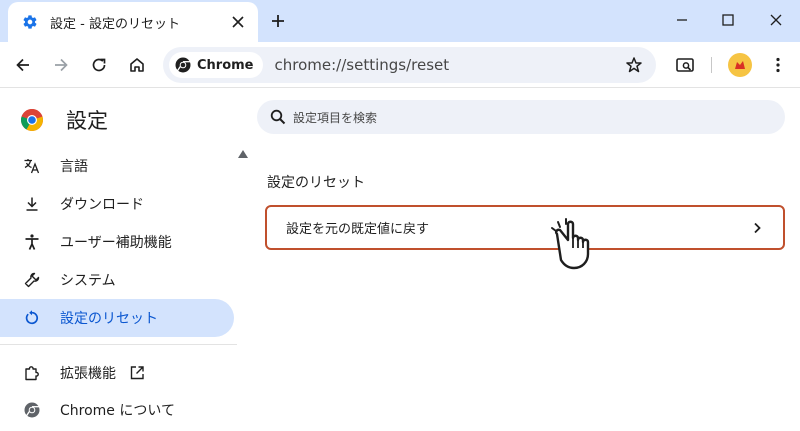 Image resolution: width=800 pixels, height=431 pixels. I want to click on tab-strip: 設定 - 設定のリセット, so click(400, 21).